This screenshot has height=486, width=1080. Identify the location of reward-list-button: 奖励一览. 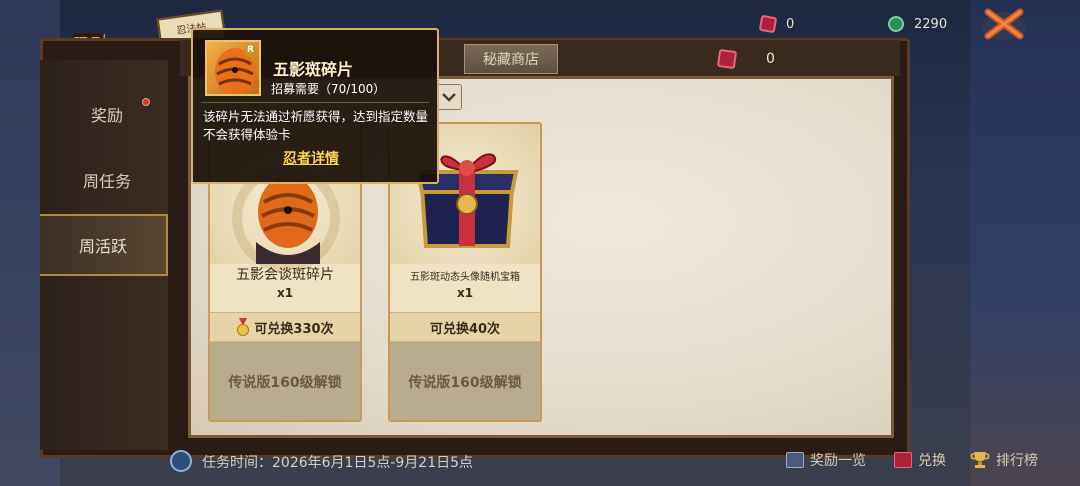
(826, 460).